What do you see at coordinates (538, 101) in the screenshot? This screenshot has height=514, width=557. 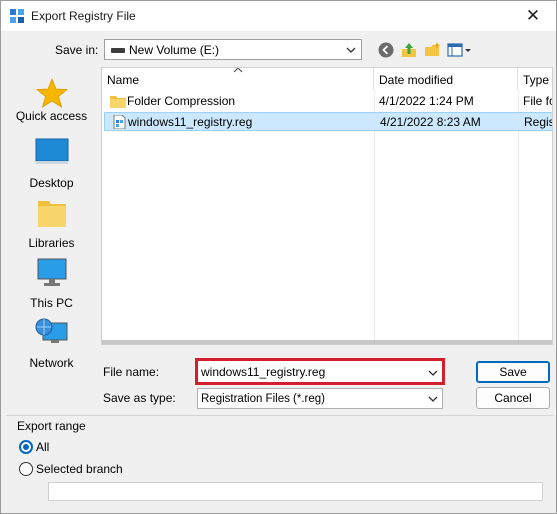 I see `file-type-cell: File fo` at bounding box center [538, 101].